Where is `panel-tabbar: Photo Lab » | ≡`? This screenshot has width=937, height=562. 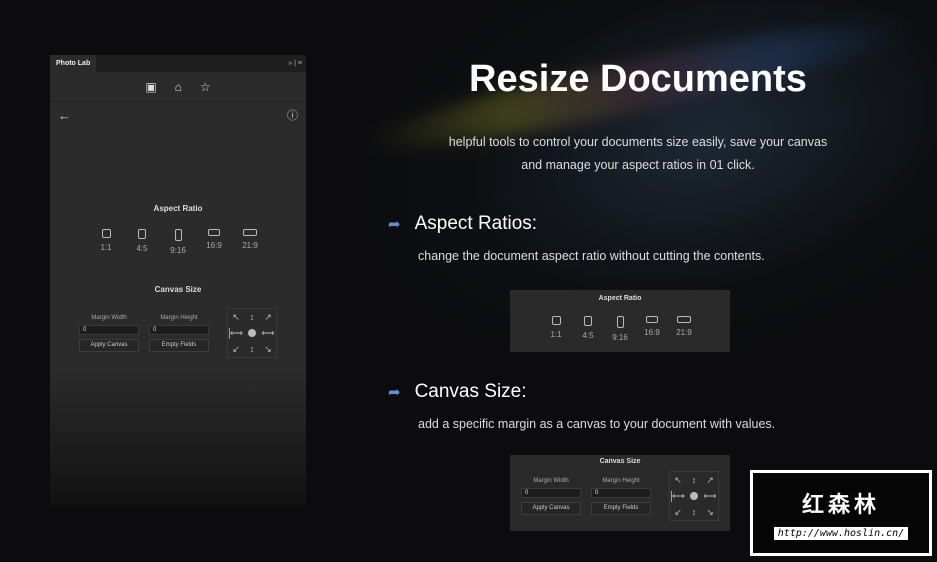
panel-tabbar: Photo Lab » | ≡ is located at coordinates (178, 63).